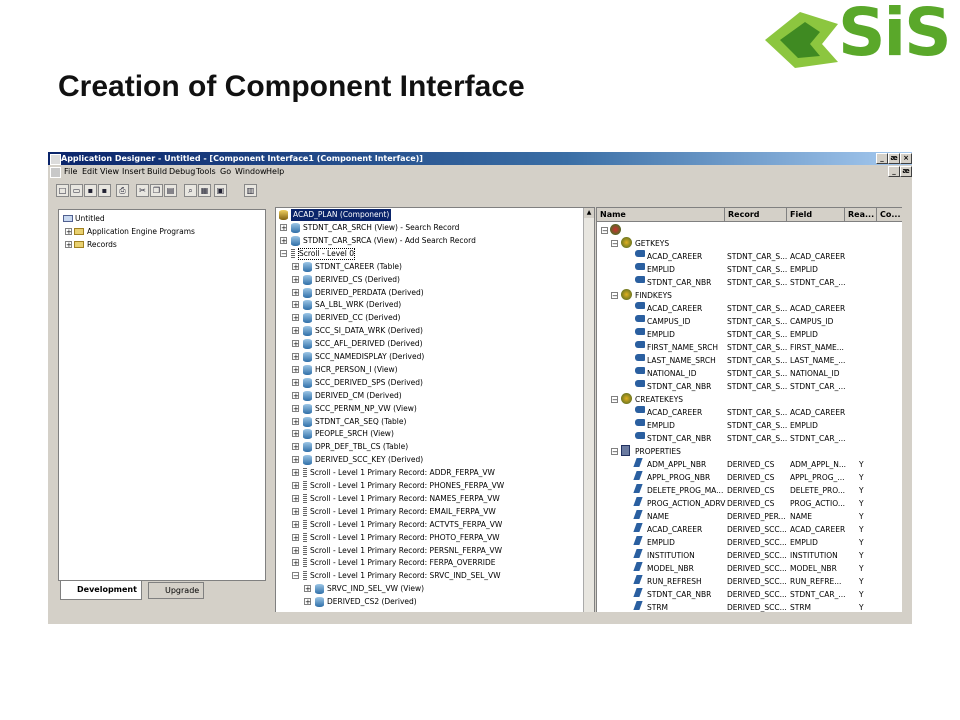  What do you see at coordinates (90, 190) in the screenshot?
I see `save-icon: ▪` at bounding box center [90, 190].